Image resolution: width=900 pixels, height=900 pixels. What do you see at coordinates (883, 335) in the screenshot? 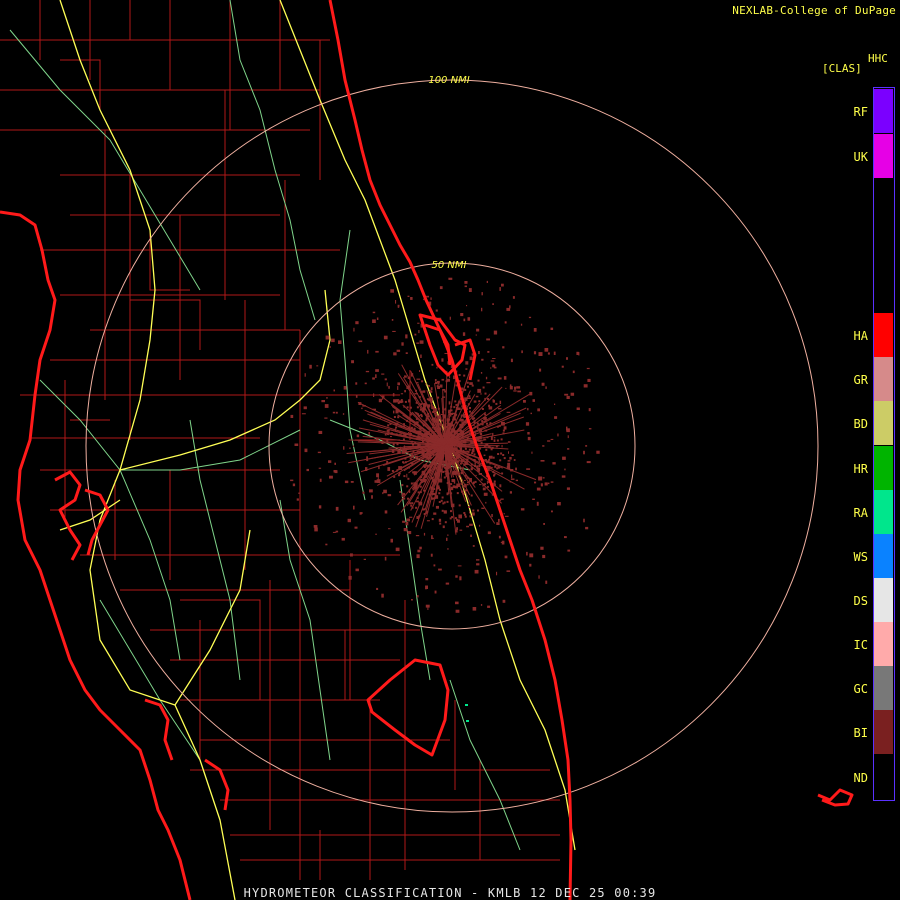
I see `legend-swatch-ha` at bounding box center [883, 335].